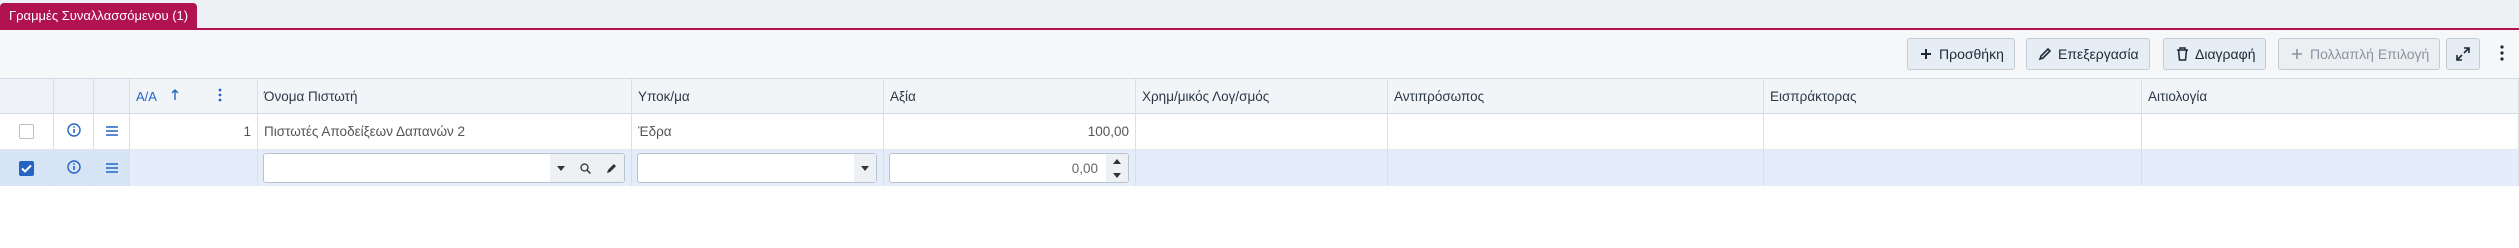 The width and height of the screenshot is (2519, 248). What do you see at coordinates (1117, 161) in the screenshot?
I see `stepper-up-icon` at bounding box center [1117, 161].